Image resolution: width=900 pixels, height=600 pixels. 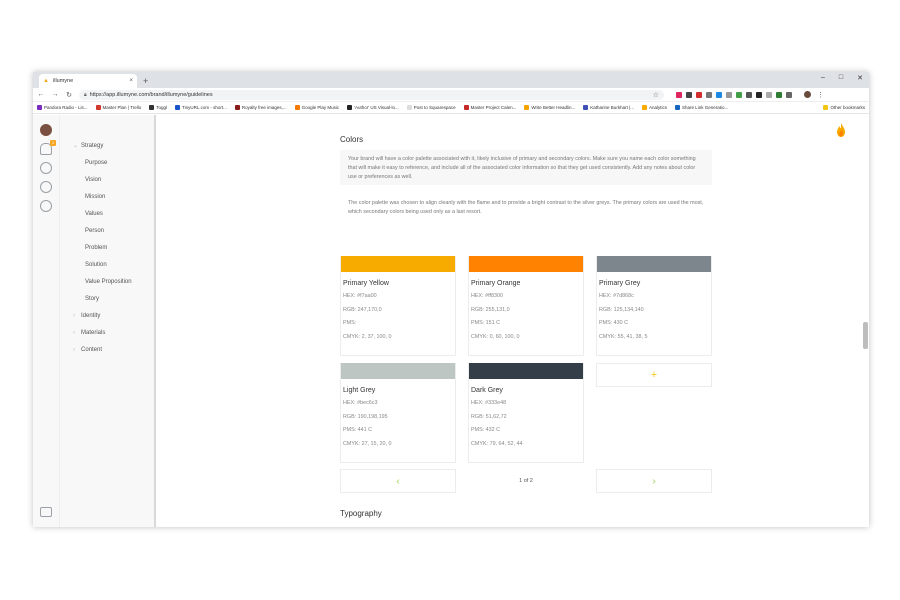 What do you see at coordinates (497, 444) in the screenshot?
I see `color-cmyk: CMYK: 79, 64, 52, 44` at bounding box center [497, 444].